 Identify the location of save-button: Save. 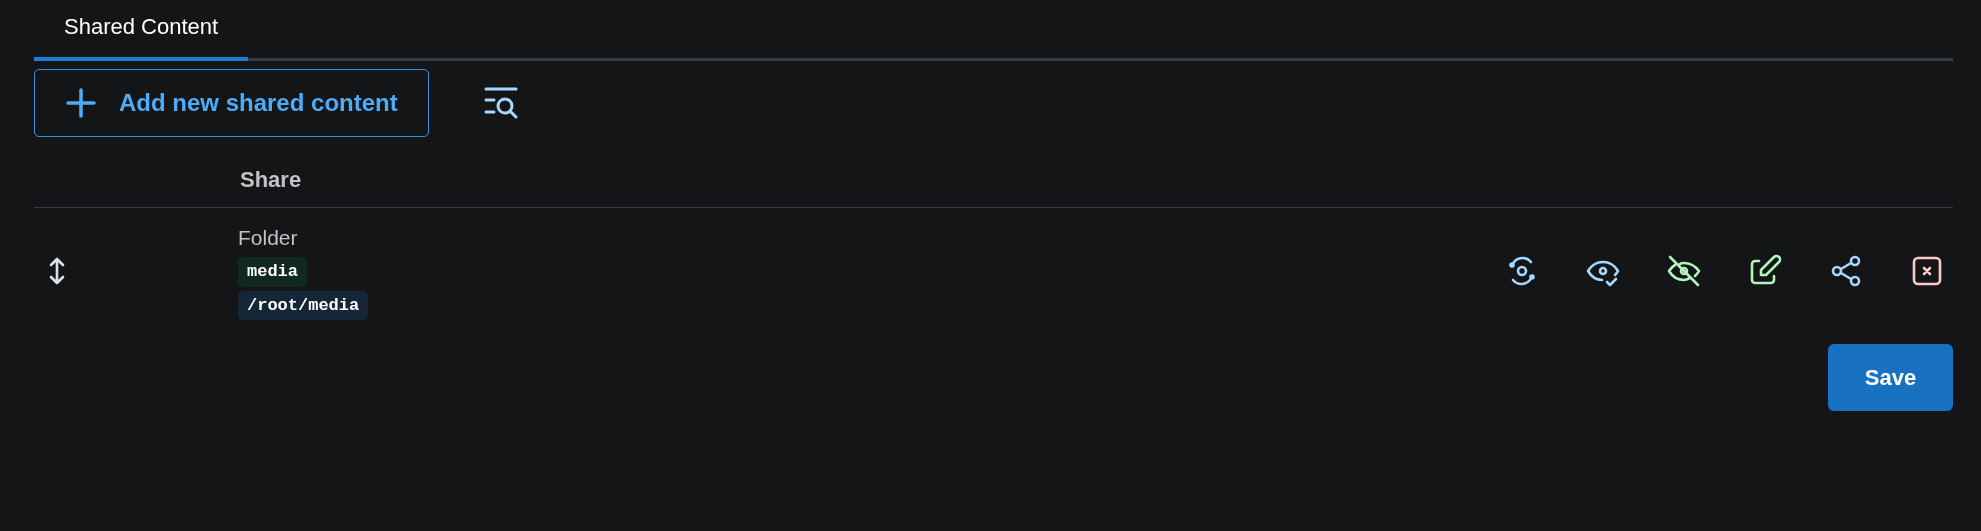
(1890, 377).